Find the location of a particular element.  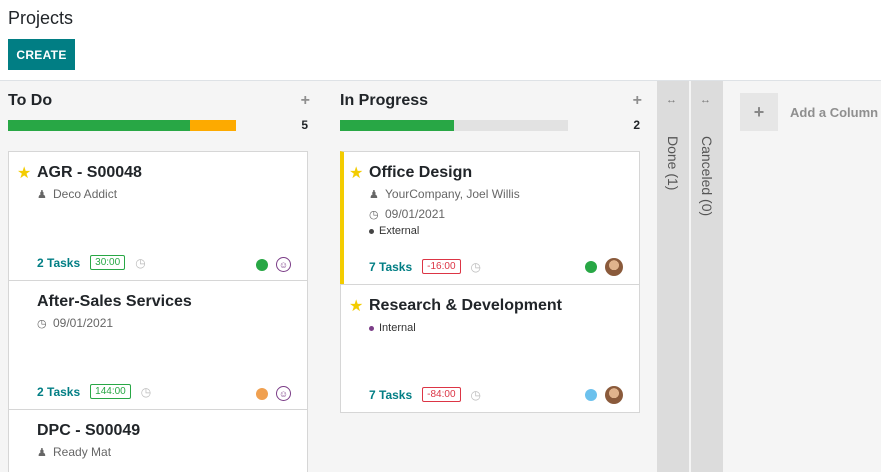

card-customer: ♟ Ready Mat is located at coordinates (74, 452).